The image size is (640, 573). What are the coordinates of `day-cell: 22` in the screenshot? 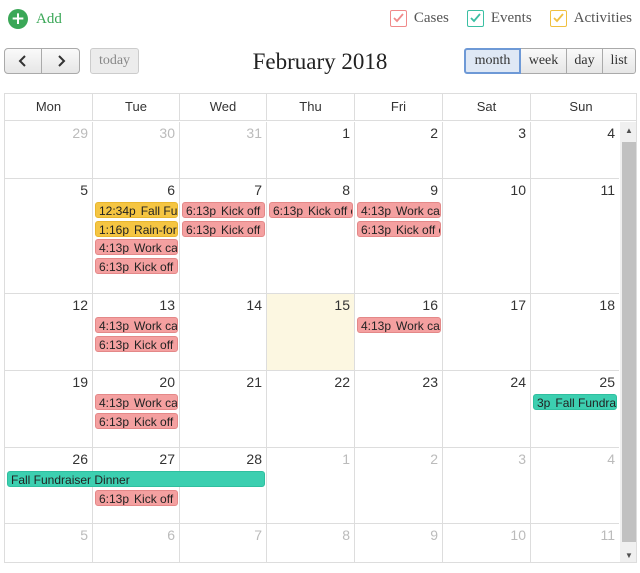 It's located at (311, 409).